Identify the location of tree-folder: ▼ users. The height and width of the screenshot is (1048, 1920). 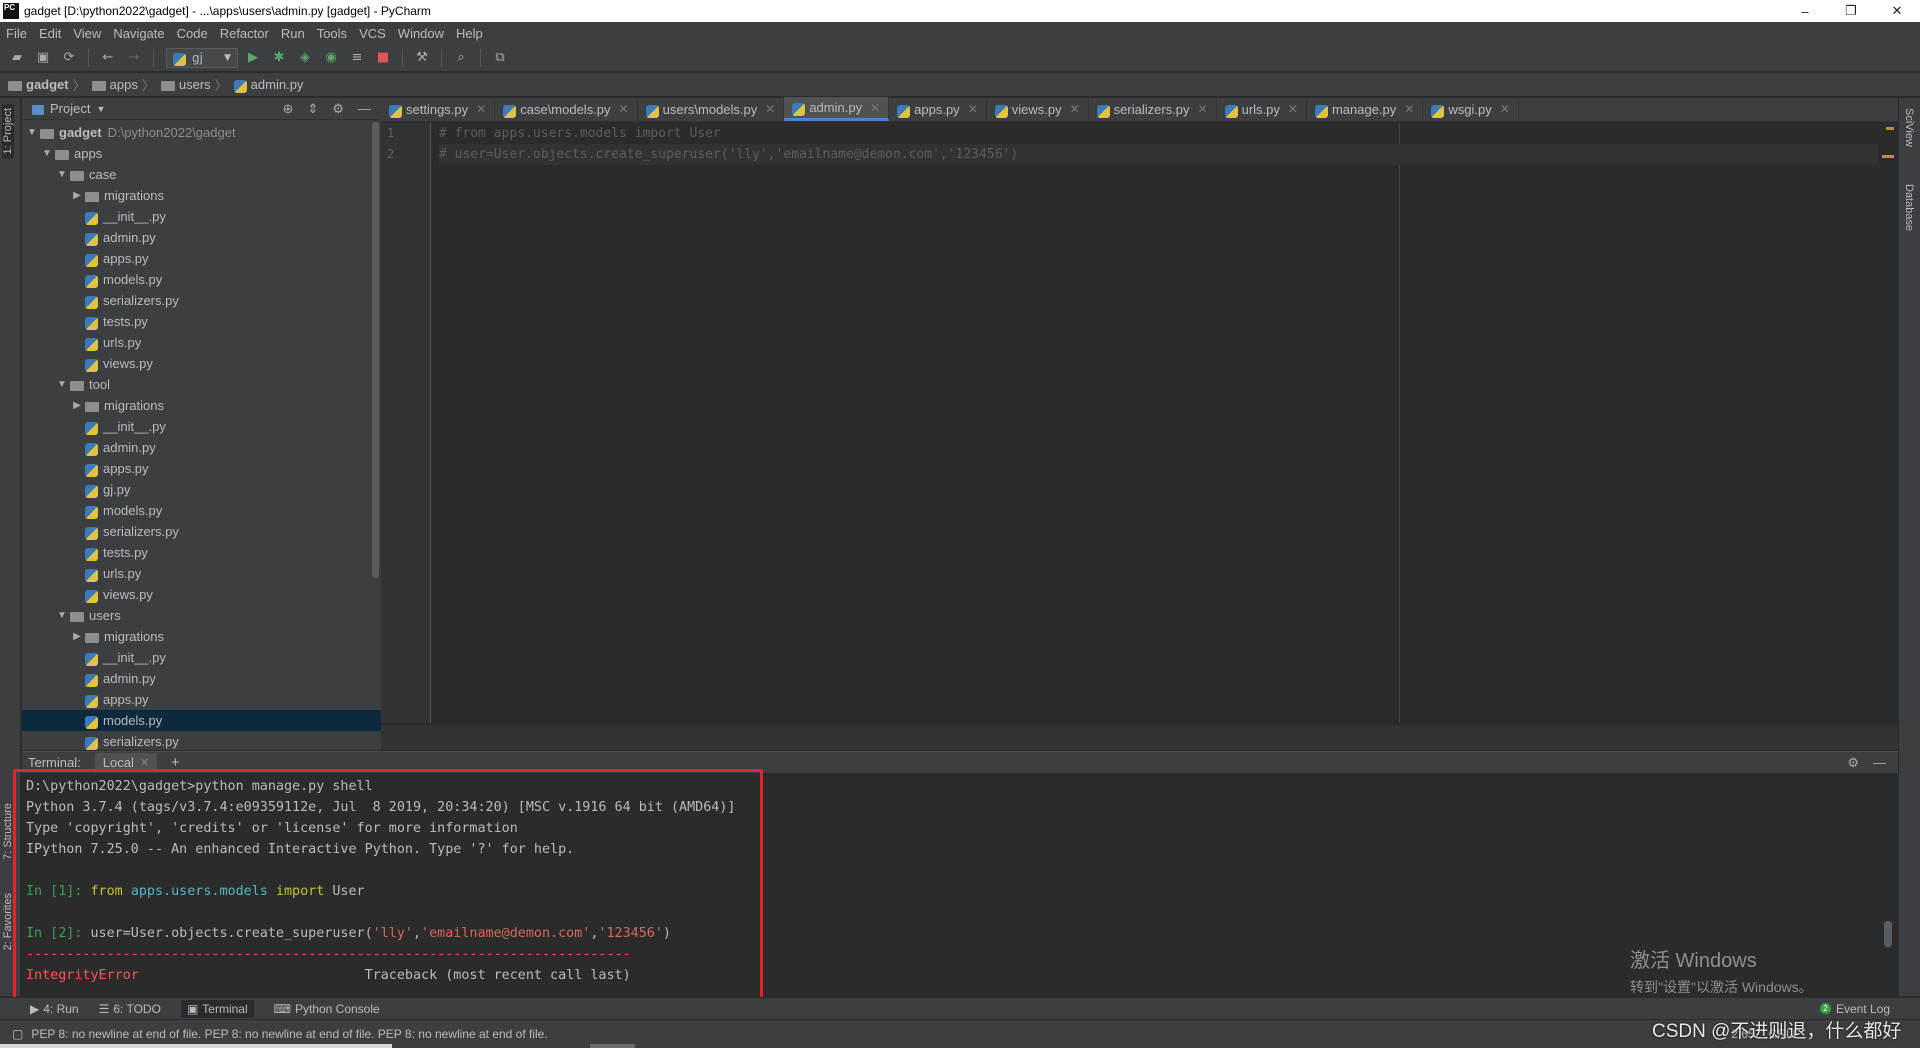
(201, 615).